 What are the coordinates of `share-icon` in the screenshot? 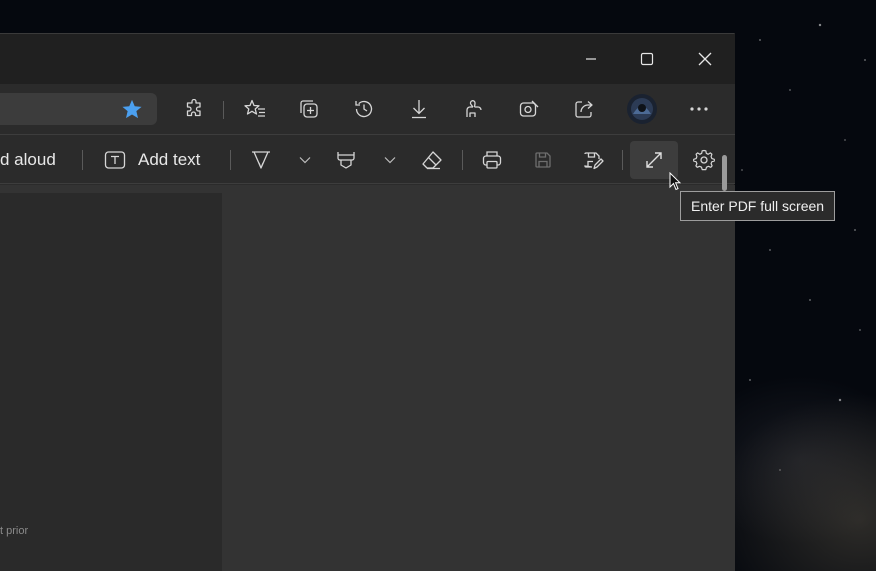 It's located at (584, 109).